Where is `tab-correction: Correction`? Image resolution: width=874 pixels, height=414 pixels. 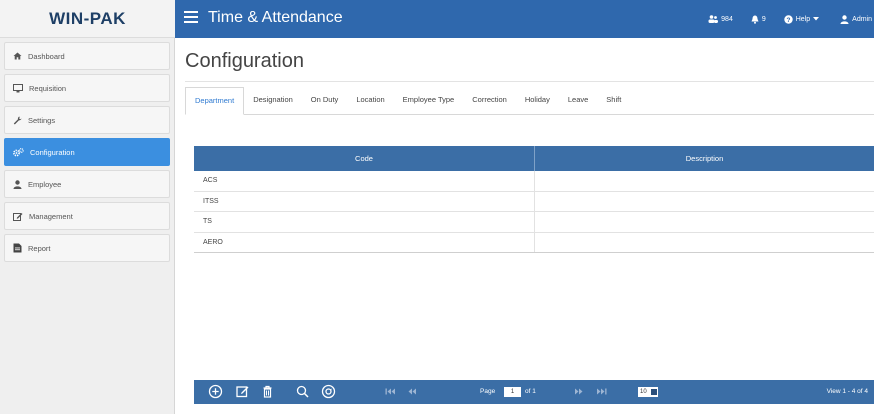 tab-correction: Correction is located at coordinates (489, 101).